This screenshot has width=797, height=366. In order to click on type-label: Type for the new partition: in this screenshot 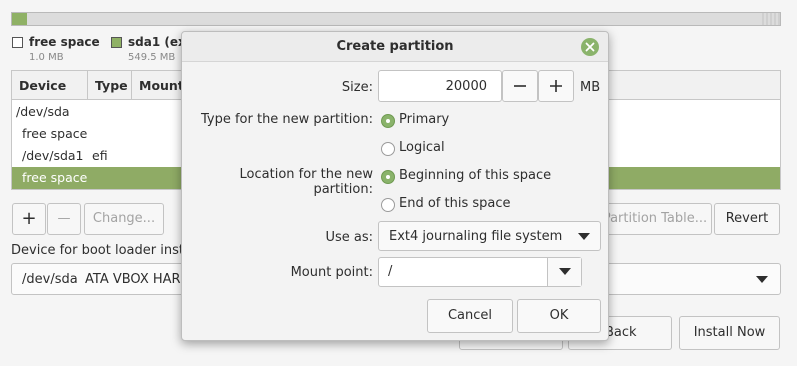, I will do `click(286, 119)`.